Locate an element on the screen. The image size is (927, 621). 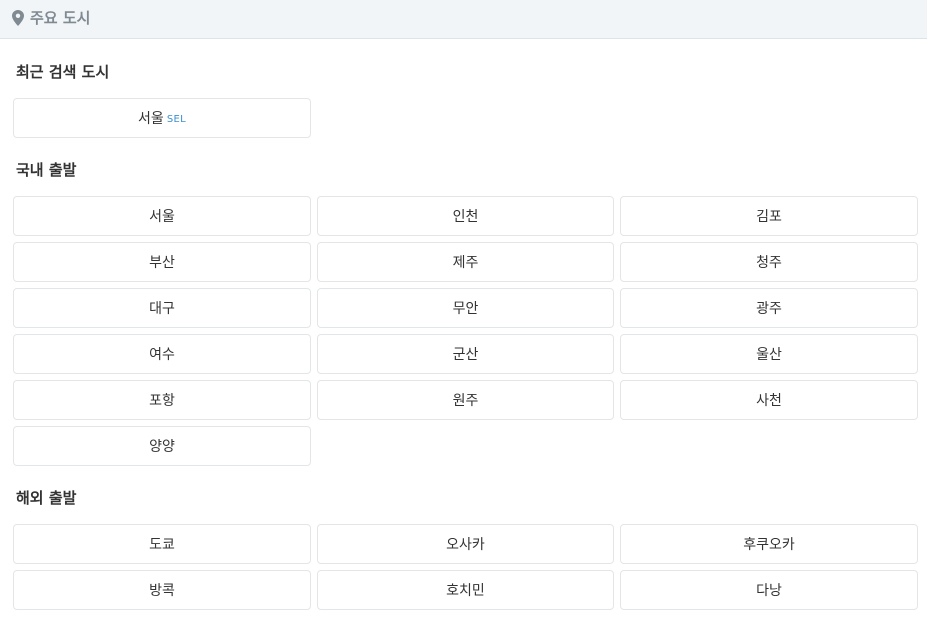
domestic-city-label: 김포 is located at coordinates (769, 217).